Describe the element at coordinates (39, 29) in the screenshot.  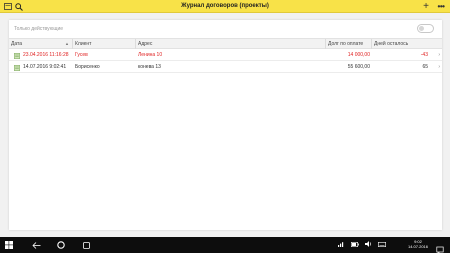
I see `active-only-label: Только действующие` at that location.